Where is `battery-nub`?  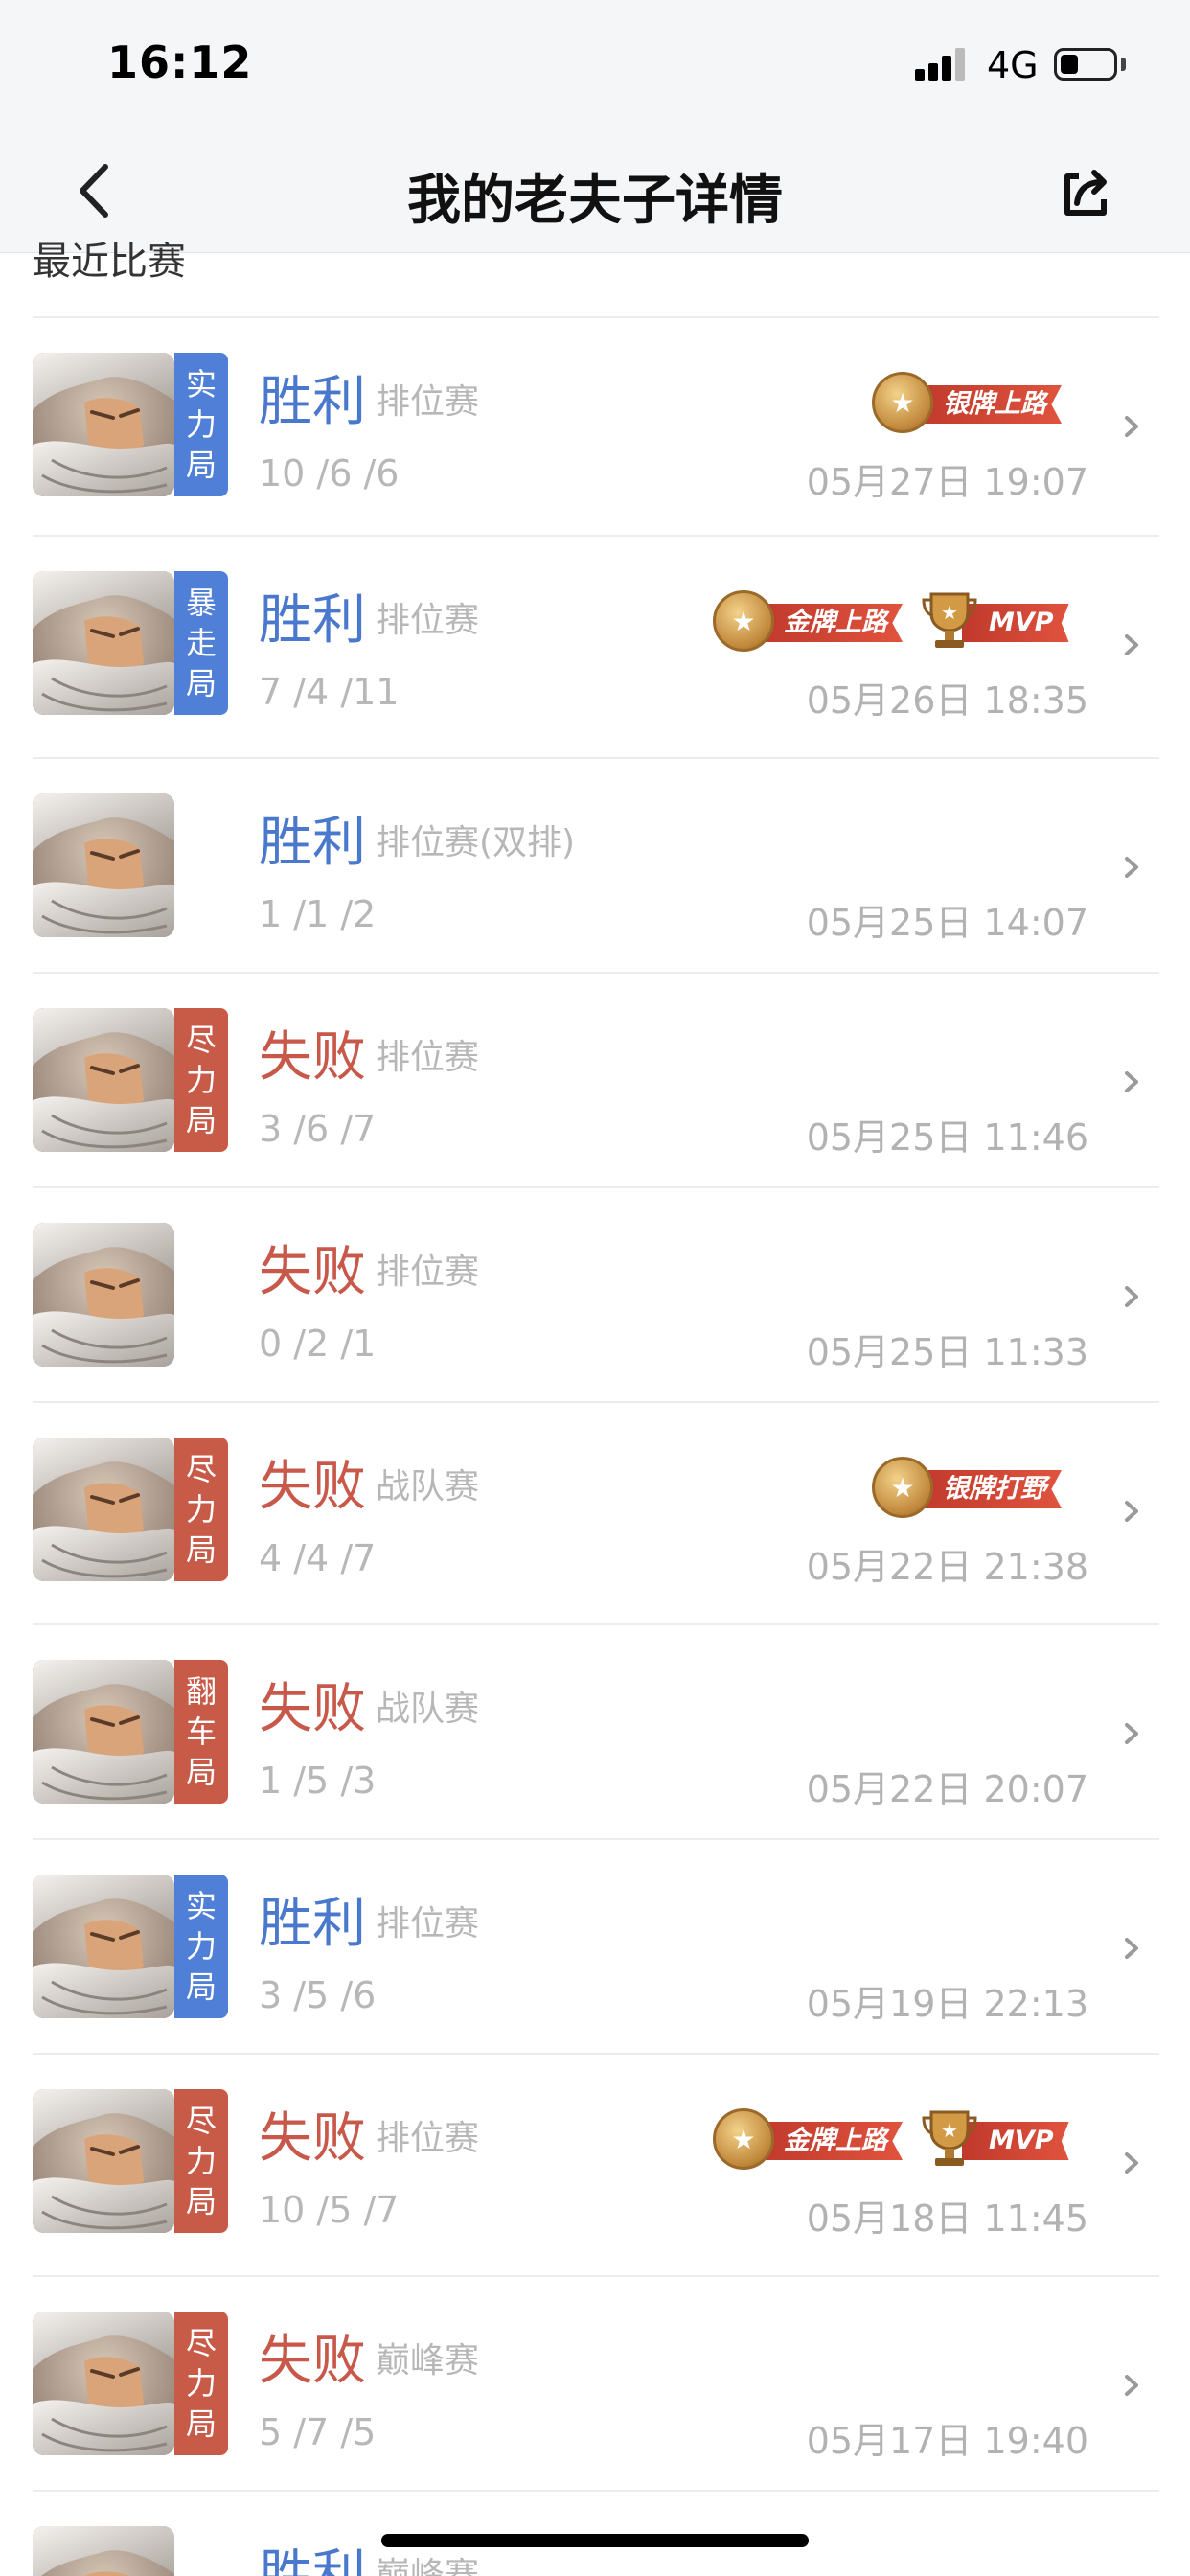
battery-nub is located at coordinates (1124, 64).